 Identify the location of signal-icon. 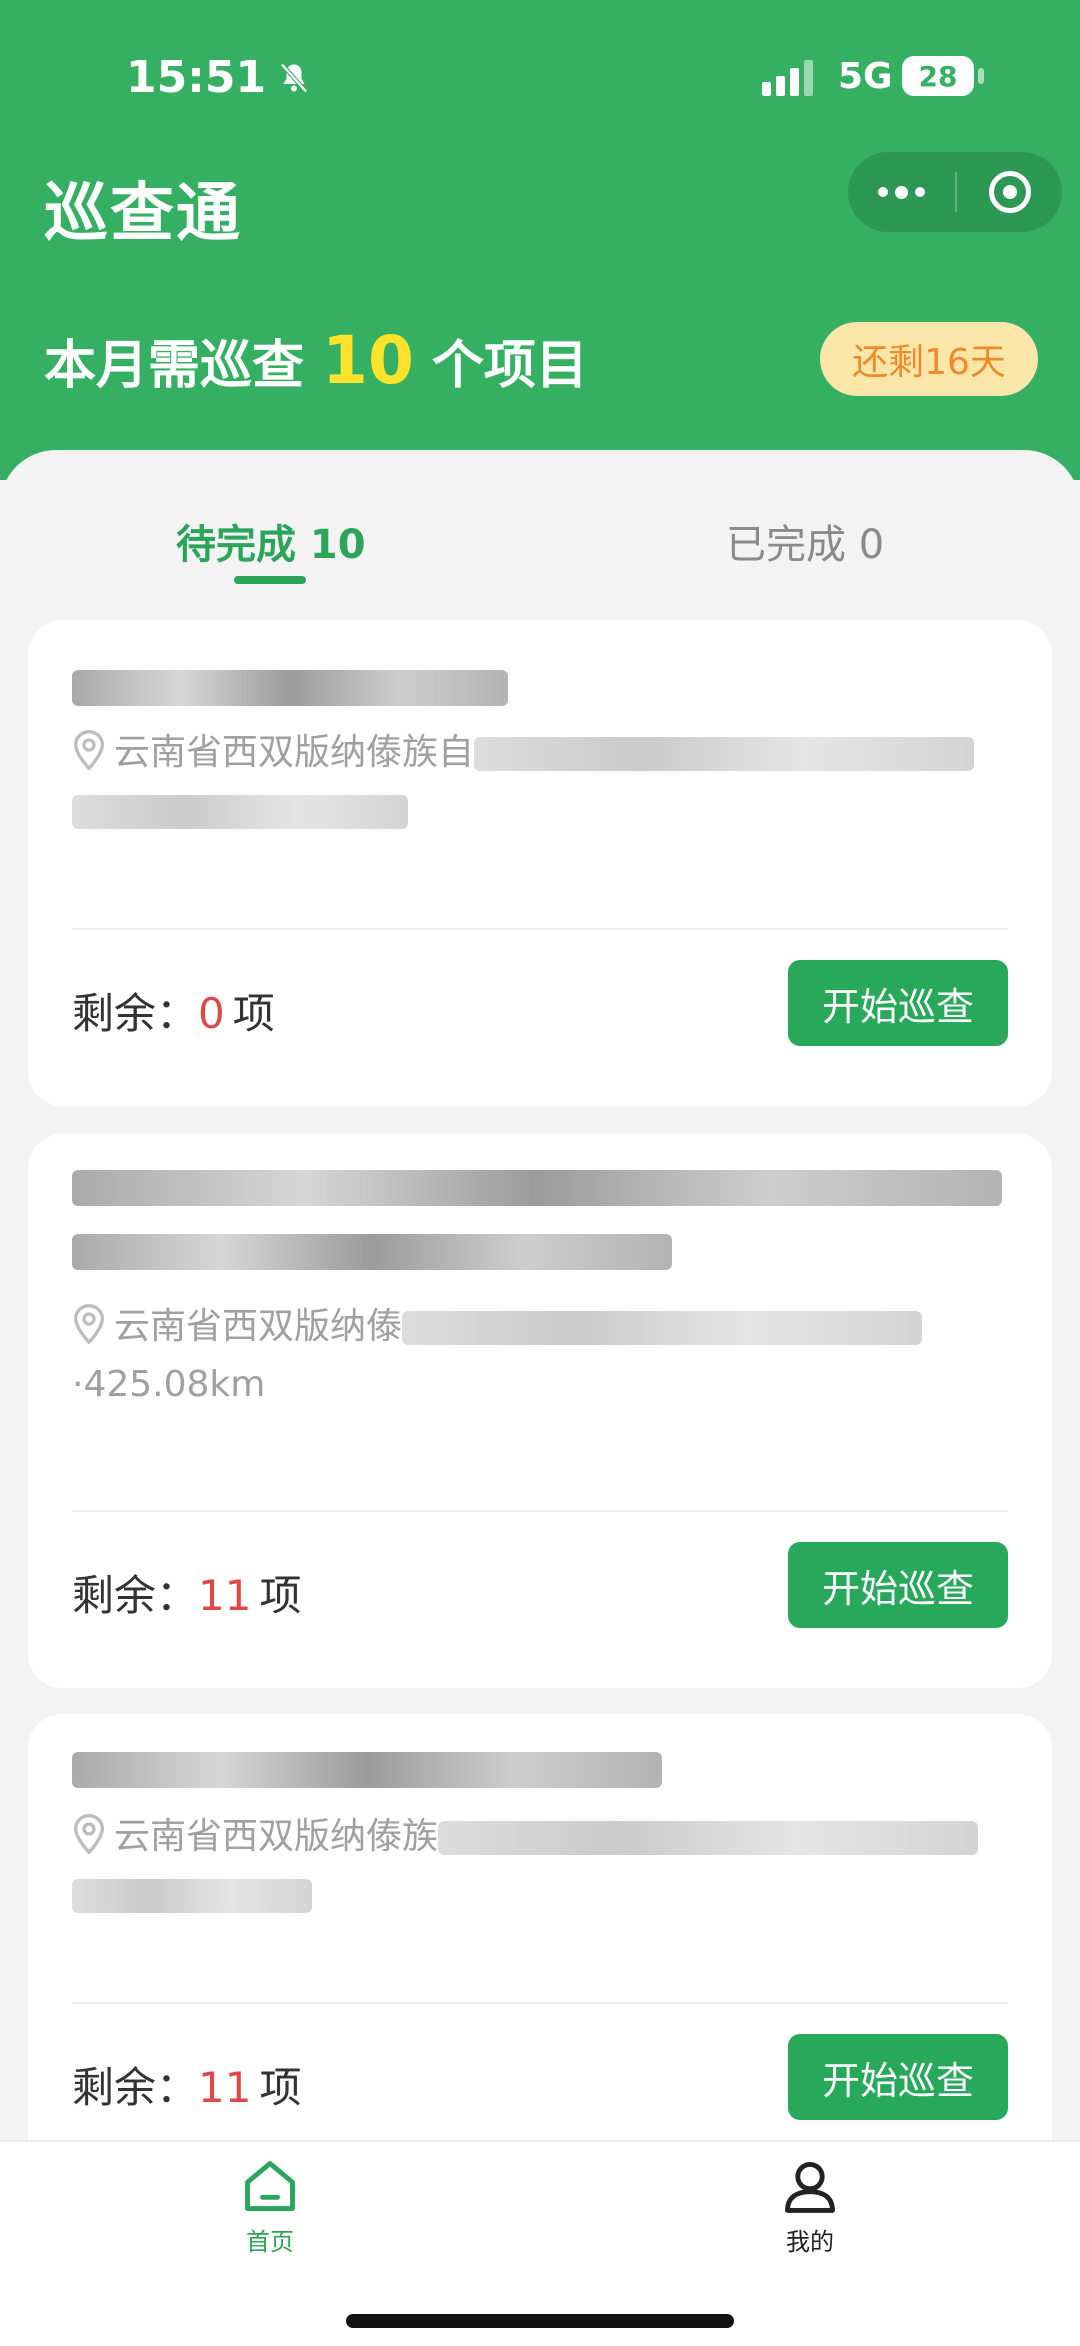
(787, 78).